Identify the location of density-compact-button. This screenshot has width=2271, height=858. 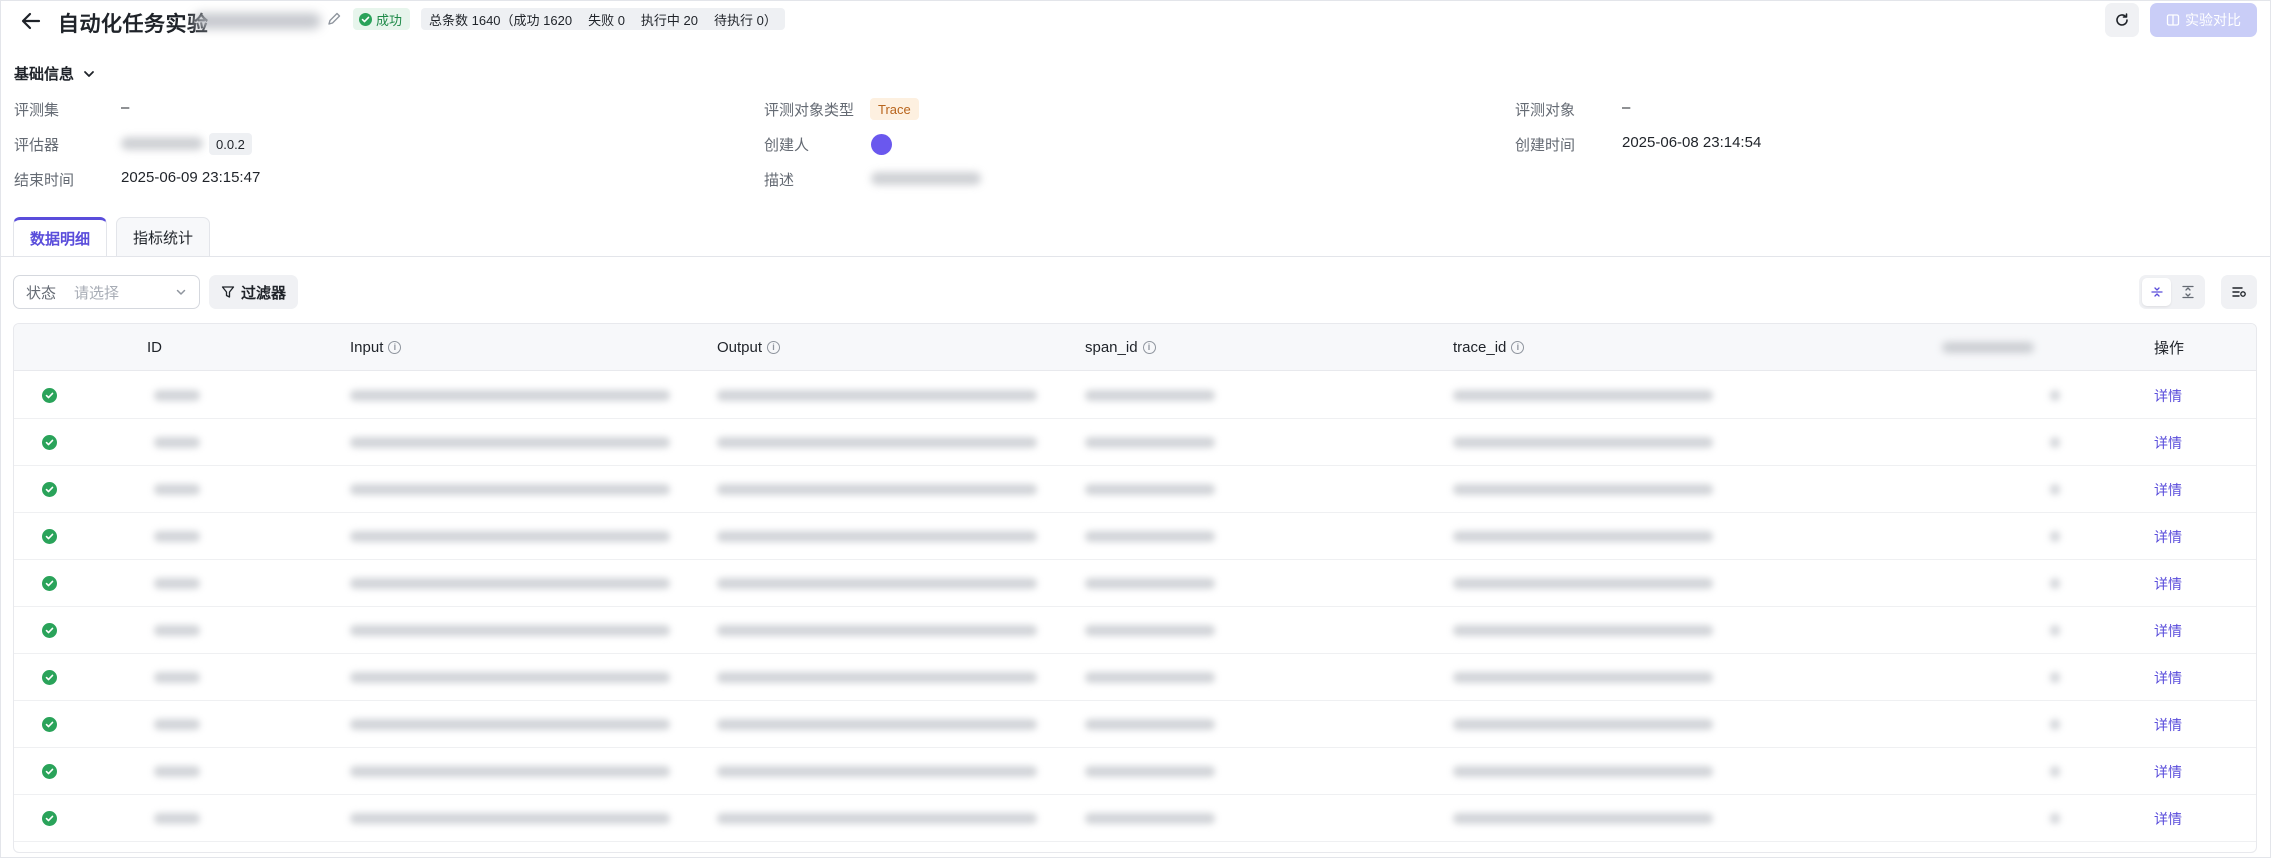
(2156, 292).